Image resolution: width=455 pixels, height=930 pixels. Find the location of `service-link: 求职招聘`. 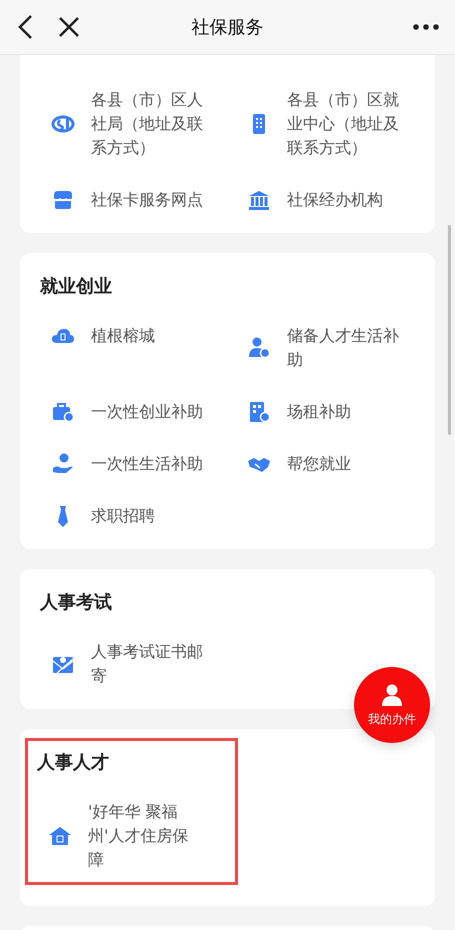

service-link: 求职招聘 is located at coordinates (148, 516).